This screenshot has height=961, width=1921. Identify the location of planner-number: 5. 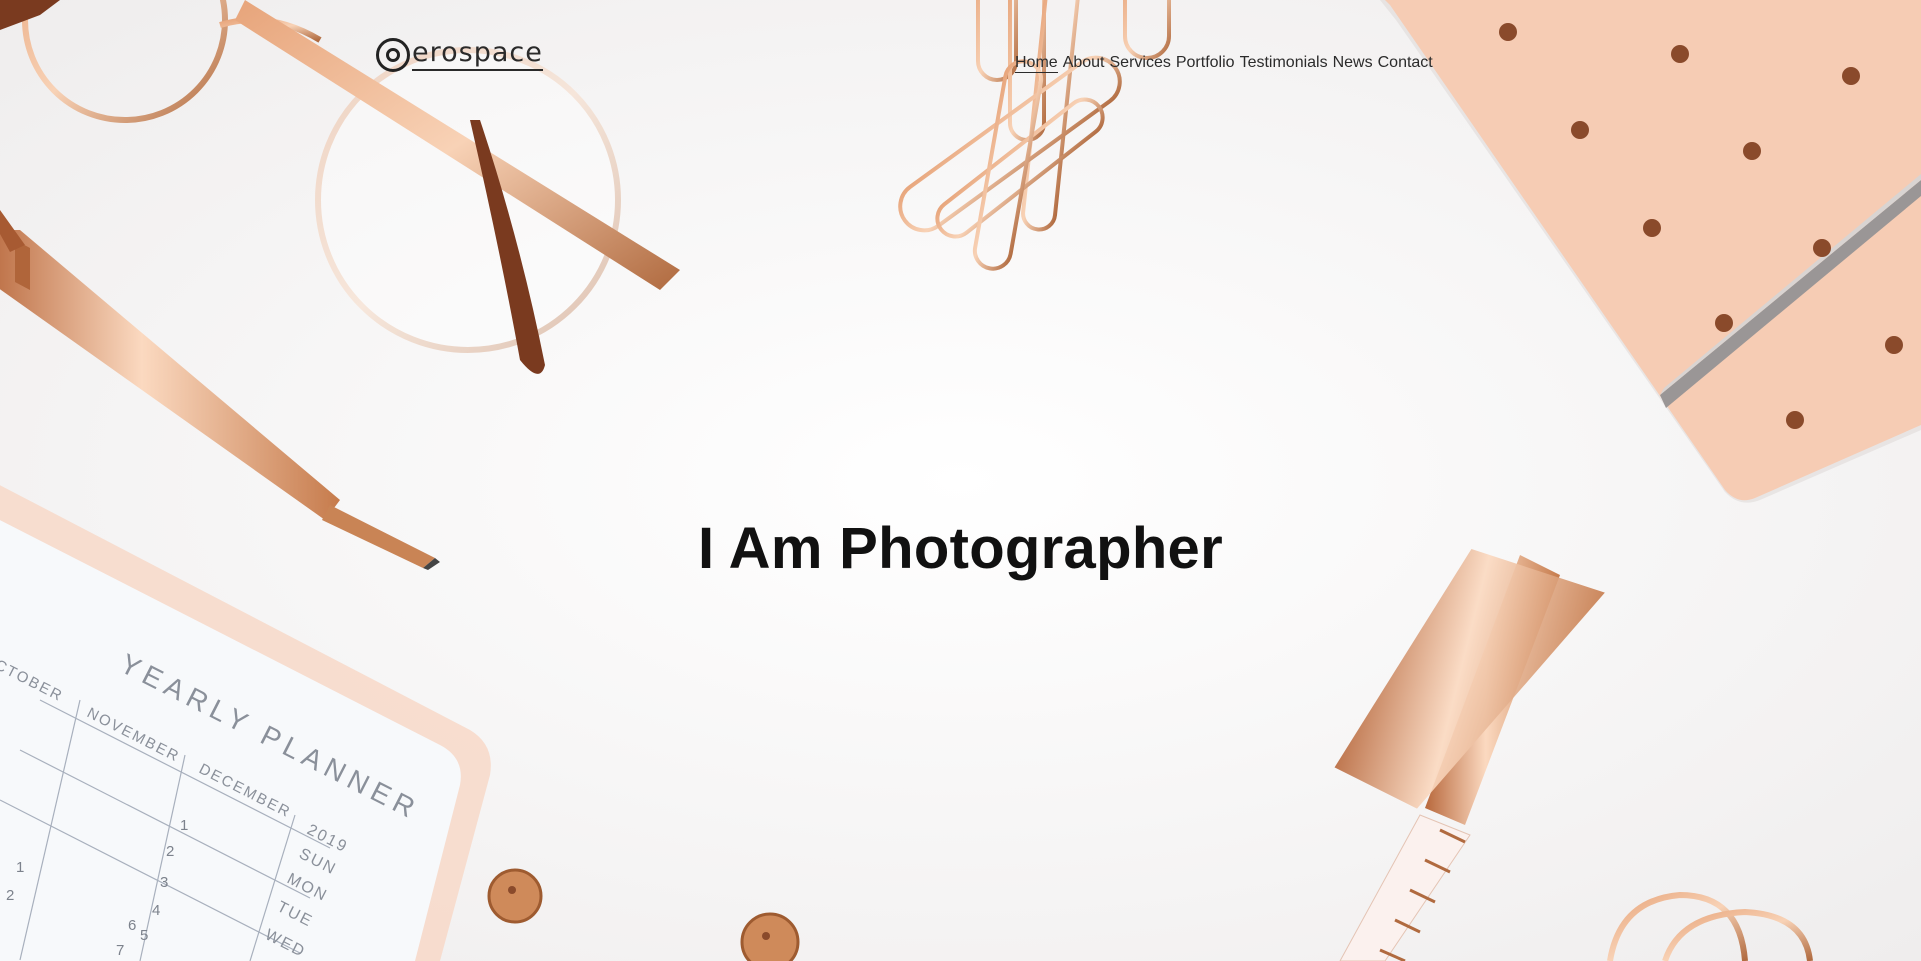
(144, 935).